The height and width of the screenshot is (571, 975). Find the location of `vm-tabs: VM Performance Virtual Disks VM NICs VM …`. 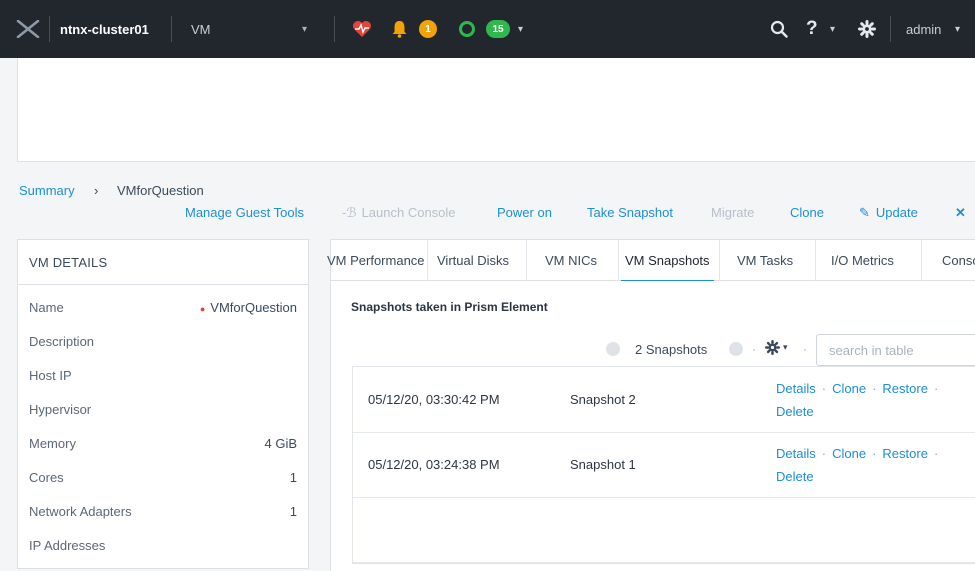

vm-tabs: VM Performance Virtual Disks VM NICs VM … is located at coordinates (651, 260).